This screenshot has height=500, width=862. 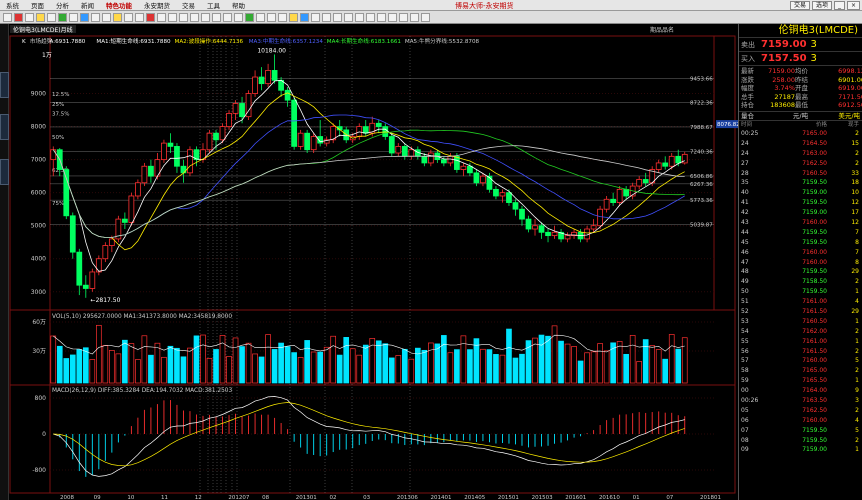 What do you see at coordinates (745, 311) in the screenshot?
I see `tick-time: 52` at bounding box center [745, 311].